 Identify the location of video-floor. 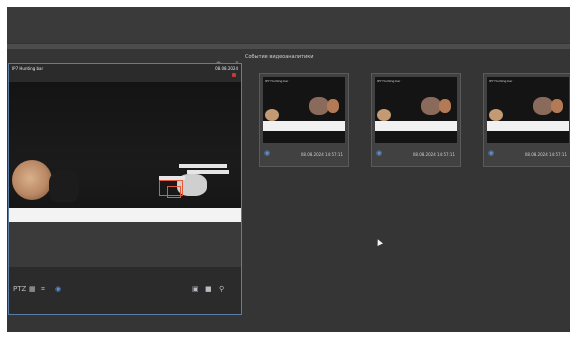
(125, 244).